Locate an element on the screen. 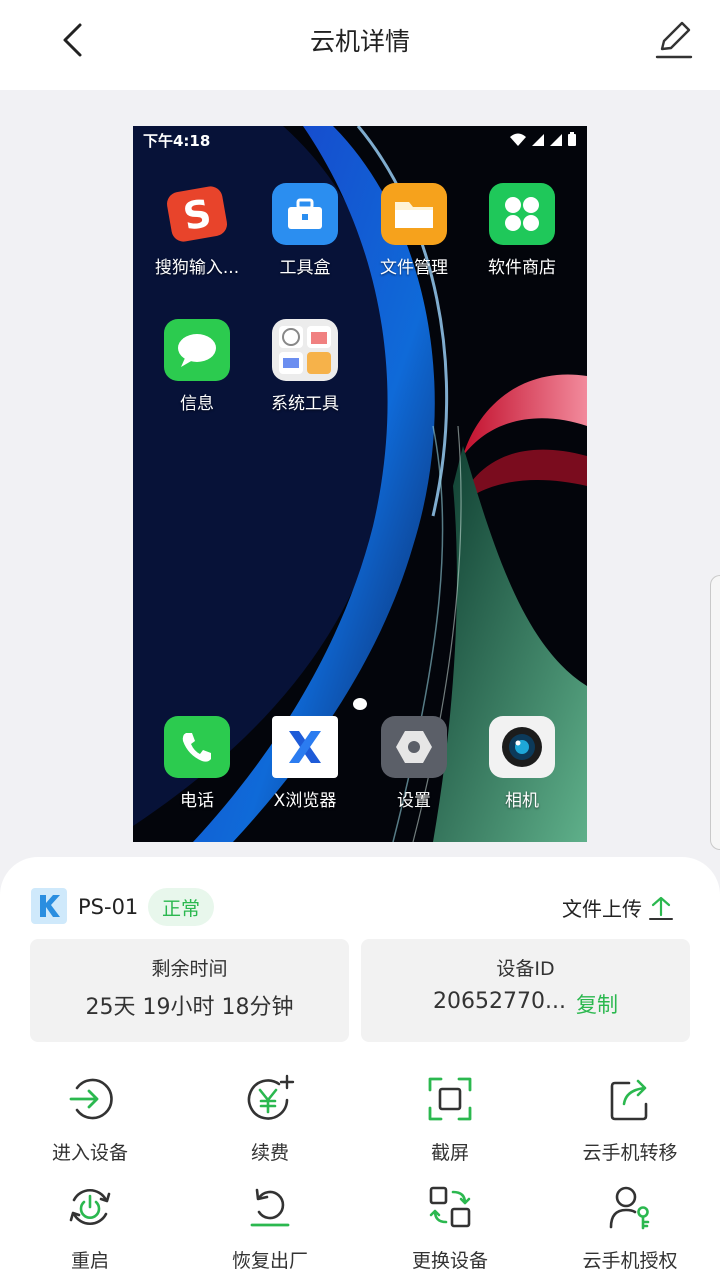 The width and height of the screenshot is (720, 1280). app-camera: 相机 is located at coordinates (522, 766).